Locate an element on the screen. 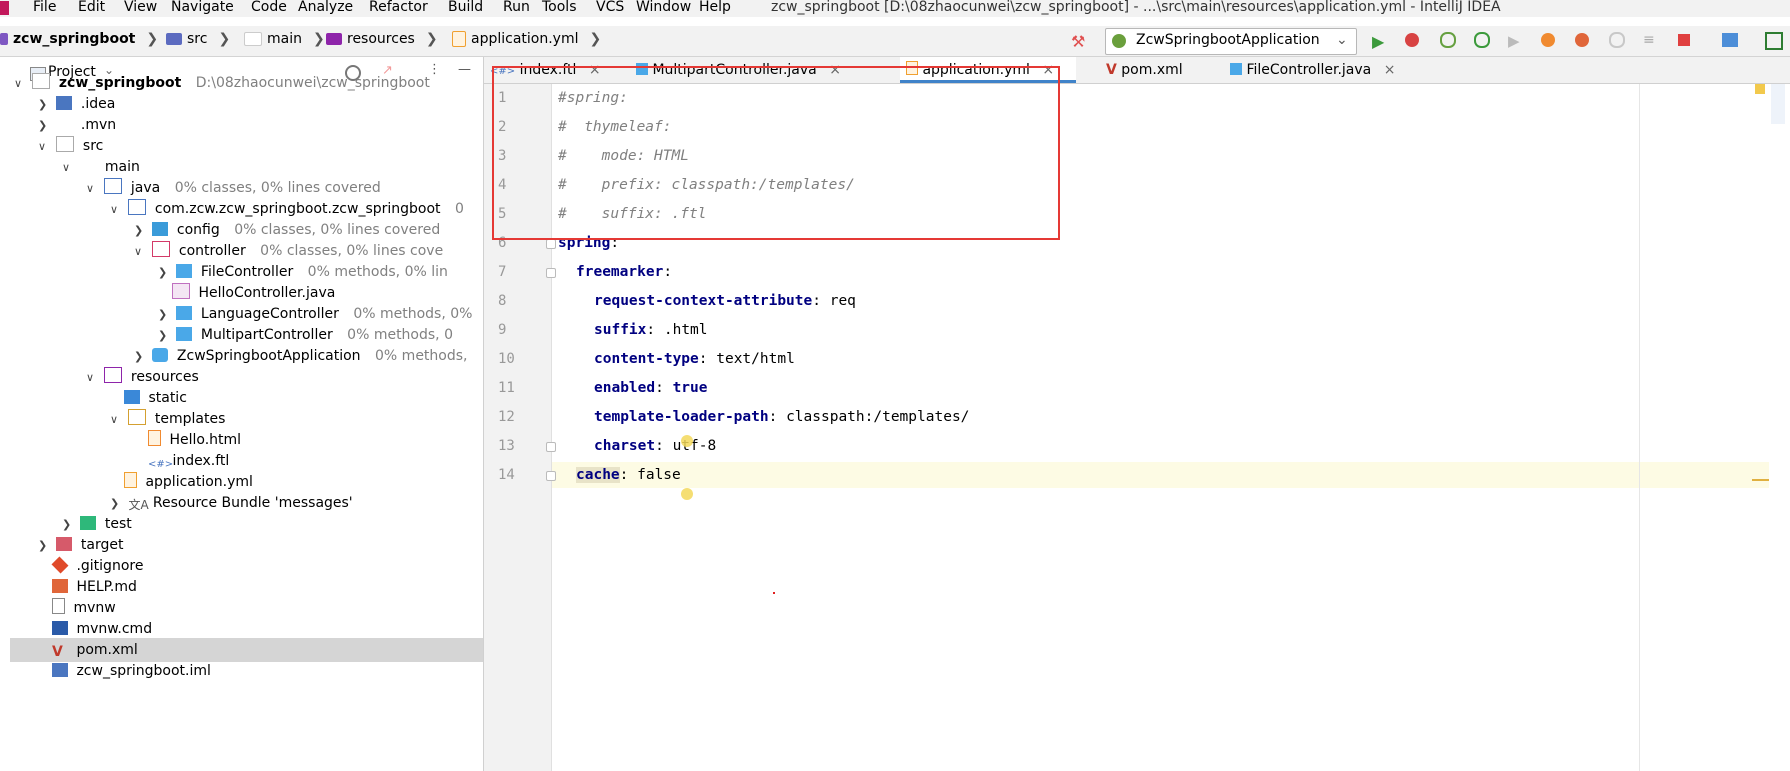 The width and height of the screenshot is (1790, 771). module-folder-icon is located at coordinates (41, 81).